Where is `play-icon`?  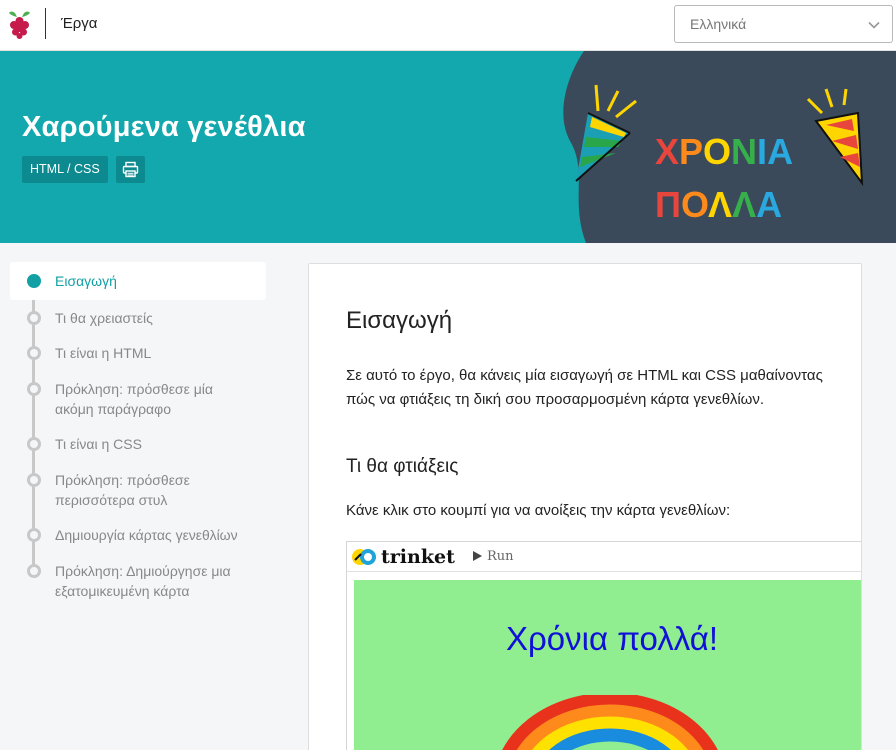 play-icon is located at coordinates (477, 556).